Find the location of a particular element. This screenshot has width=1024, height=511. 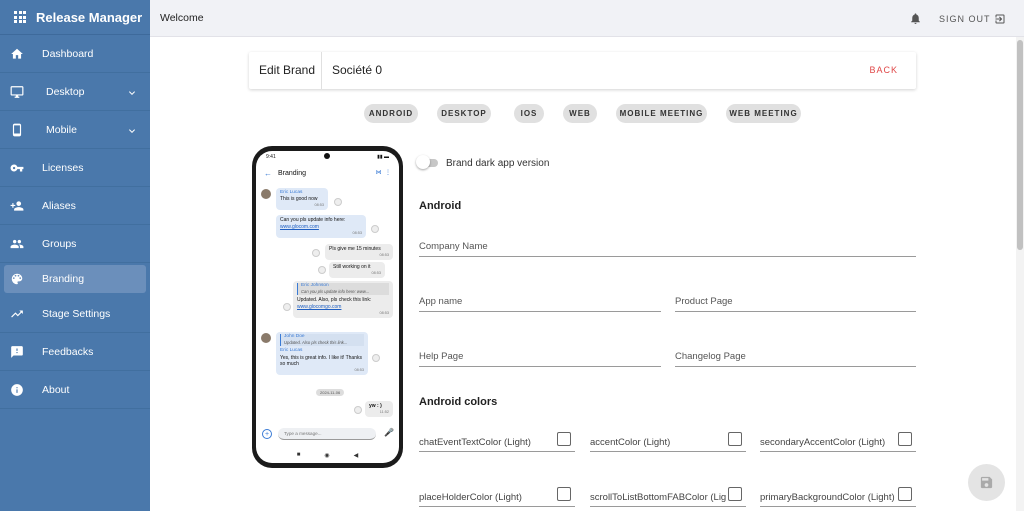

color-field-scroll-fab: scrollToListBottomFABColor (Light) is located at coordinates (668, 497).